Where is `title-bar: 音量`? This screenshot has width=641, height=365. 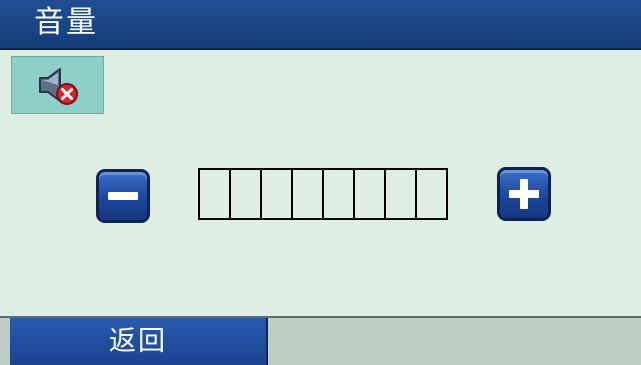 title-bar: 音量 is located at coordinates (320, 25).